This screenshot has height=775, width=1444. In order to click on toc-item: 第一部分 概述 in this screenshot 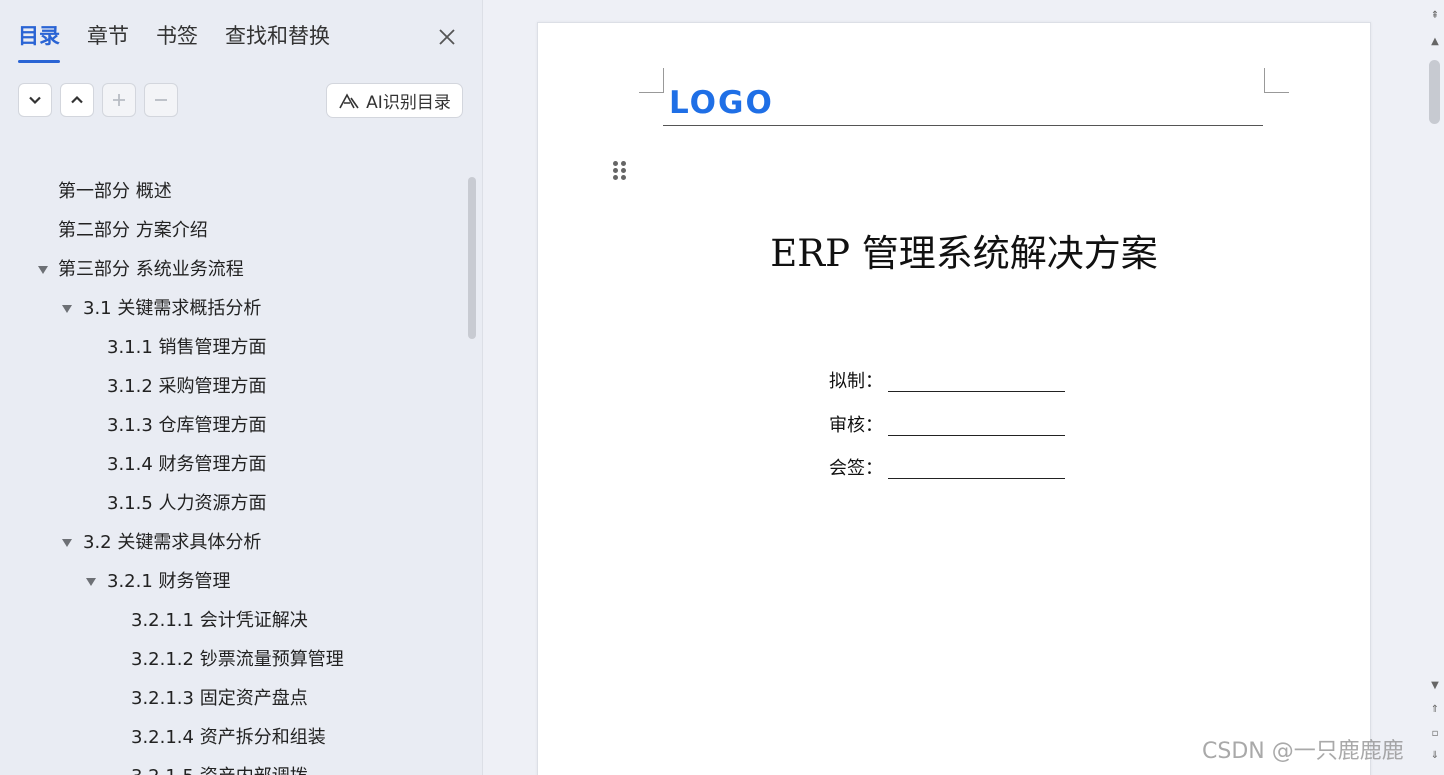, I will do `click(115, 191)`.